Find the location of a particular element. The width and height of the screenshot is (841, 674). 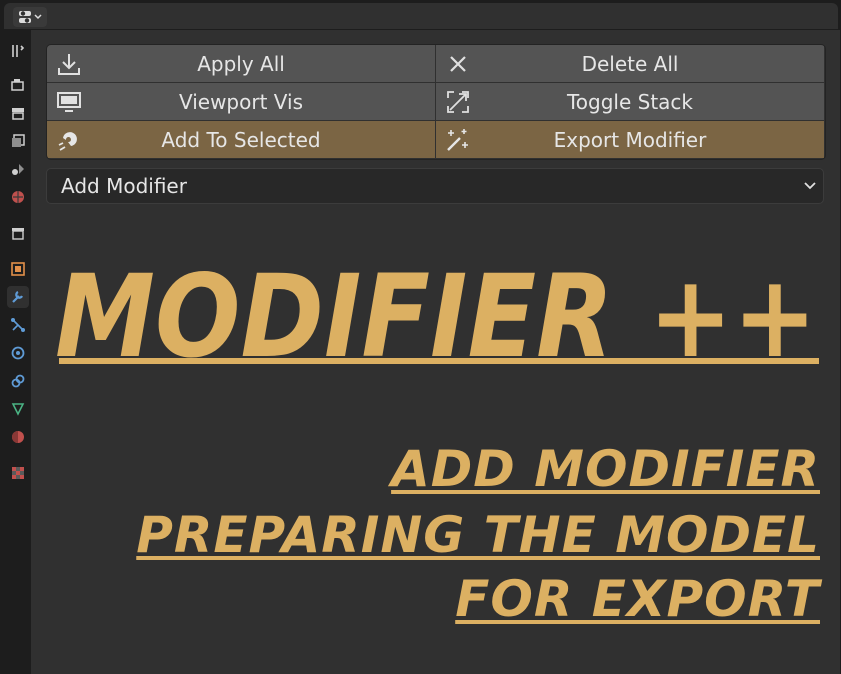

editor-header is located at coordinates (421, 16).